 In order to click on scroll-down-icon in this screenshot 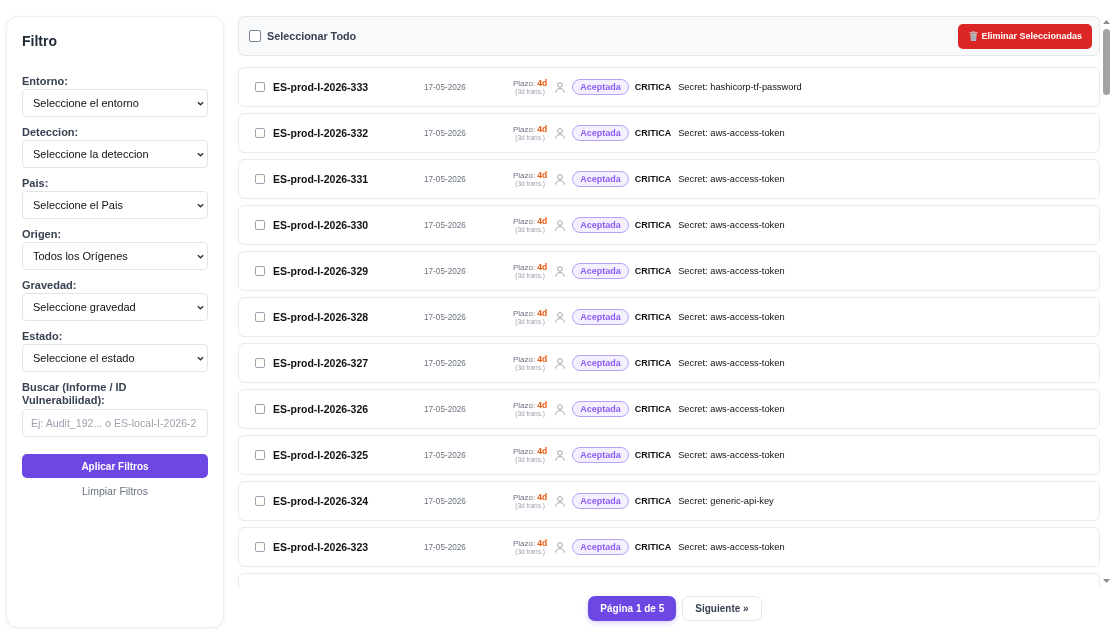, I will do `click(1106, 581)`.